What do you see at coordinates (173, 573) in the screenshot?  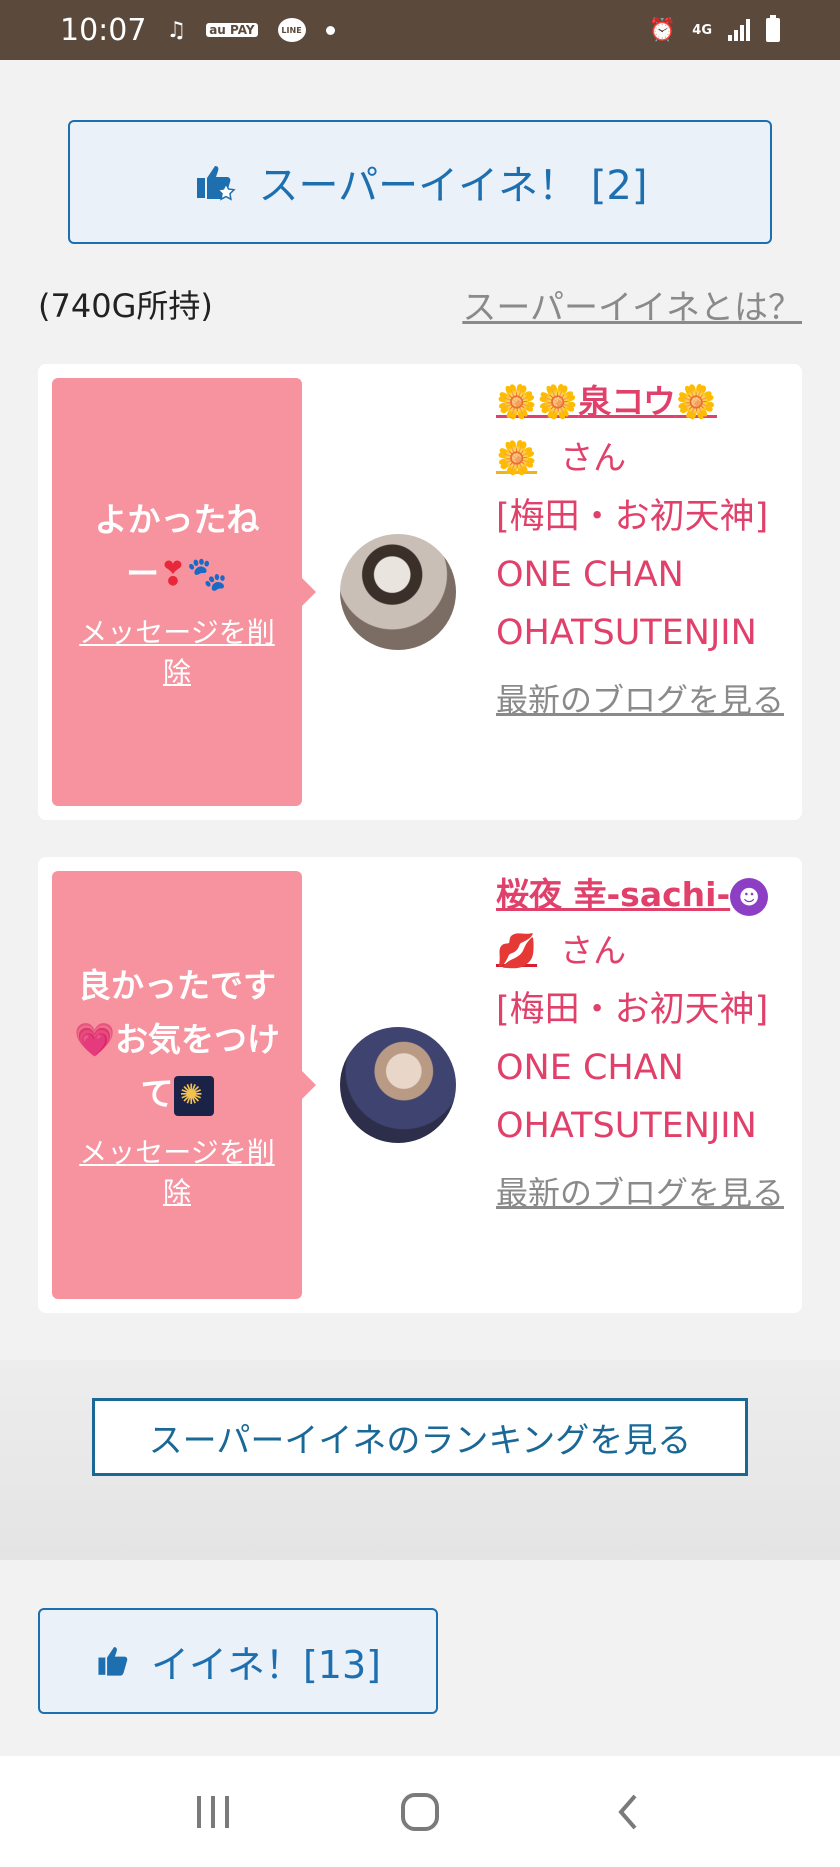 I see `heart-icon: ❣` at bounding box center [173, 573].